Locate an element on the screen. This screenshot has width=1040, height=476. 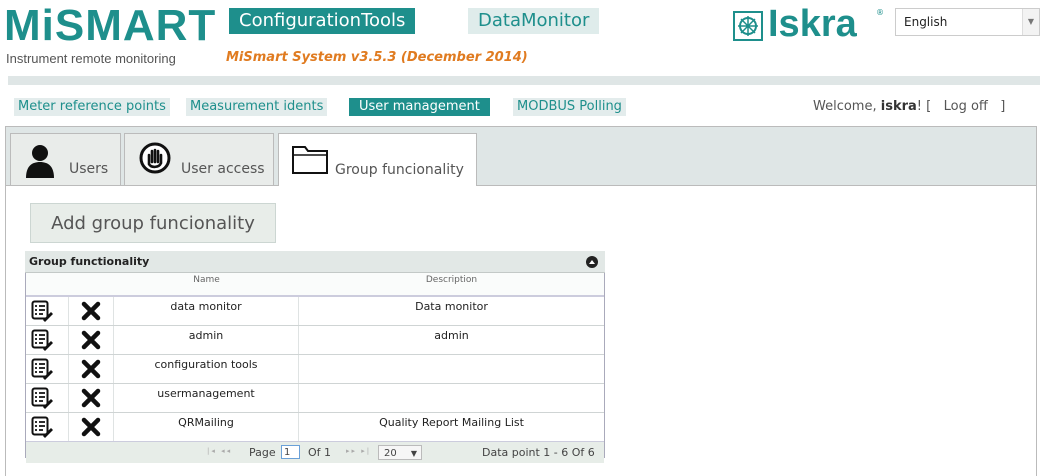
table-row: usermanagement is located at coordinates (315, 398).